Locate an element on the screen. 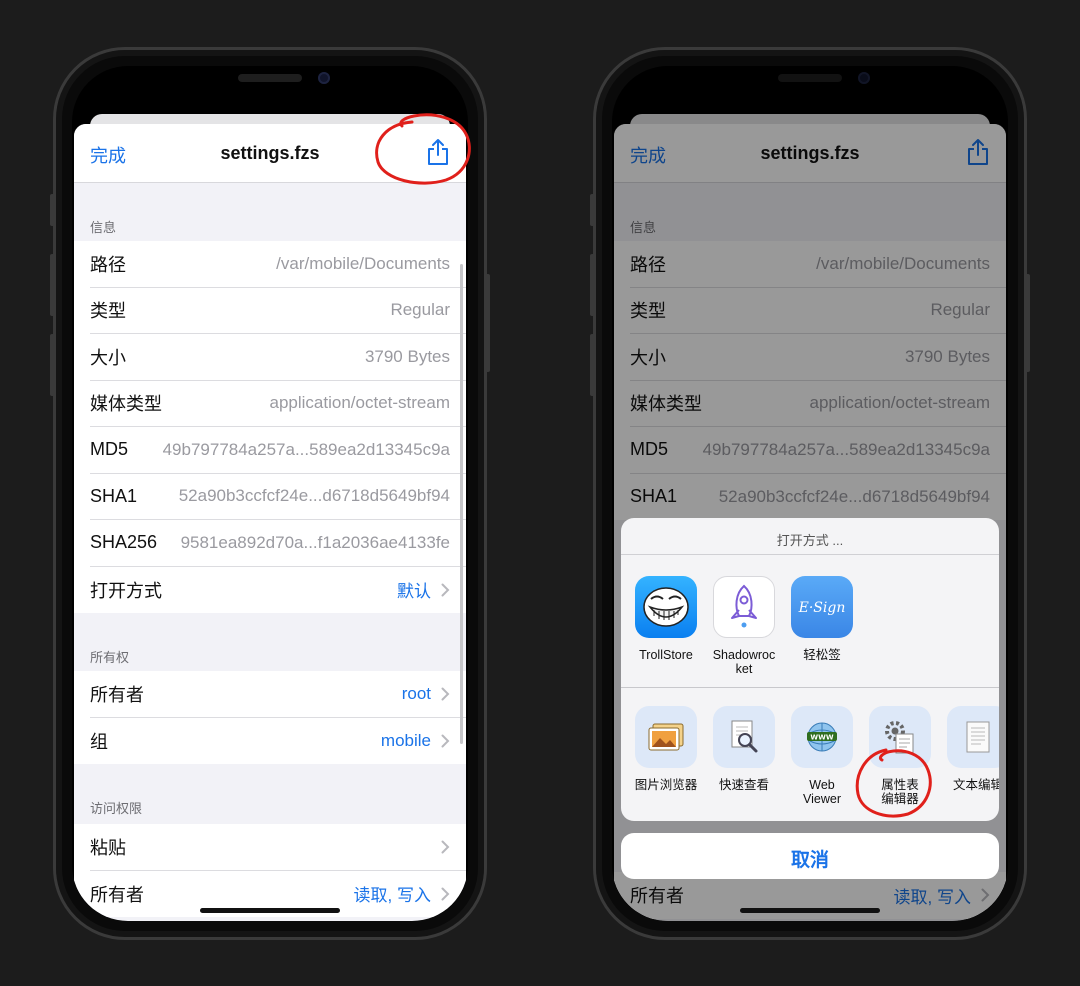 Image resolution: width=1080 pixels, height=986 pixels. row-label: 路径 is located at coordinates (108, 264).